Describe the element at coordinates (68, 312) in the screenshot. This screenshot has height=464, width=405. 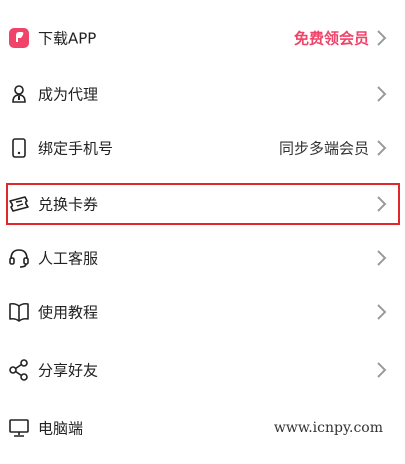
I see `menu-item-label: 使用教程` at that location.